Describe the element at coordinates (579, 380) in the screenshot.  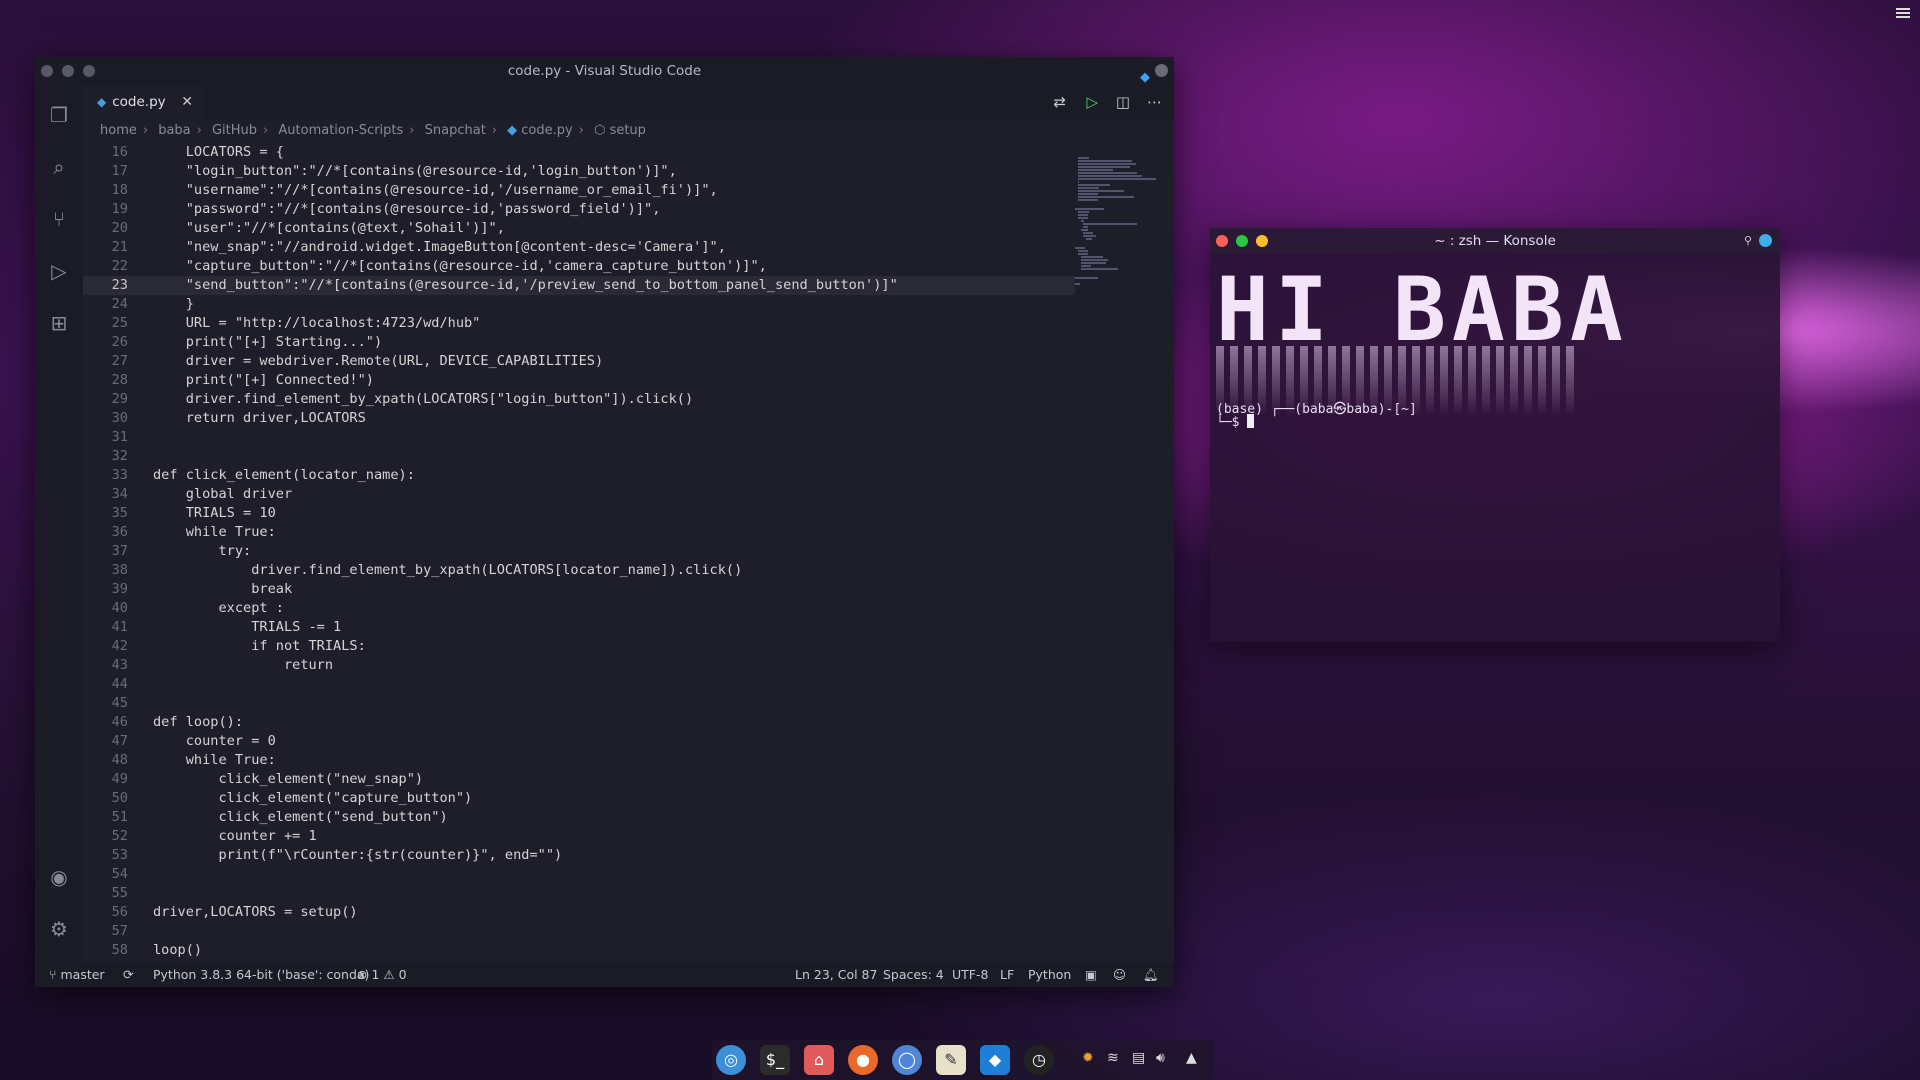
I see `code-line: 28 print("[+] Connected!")` at that location.